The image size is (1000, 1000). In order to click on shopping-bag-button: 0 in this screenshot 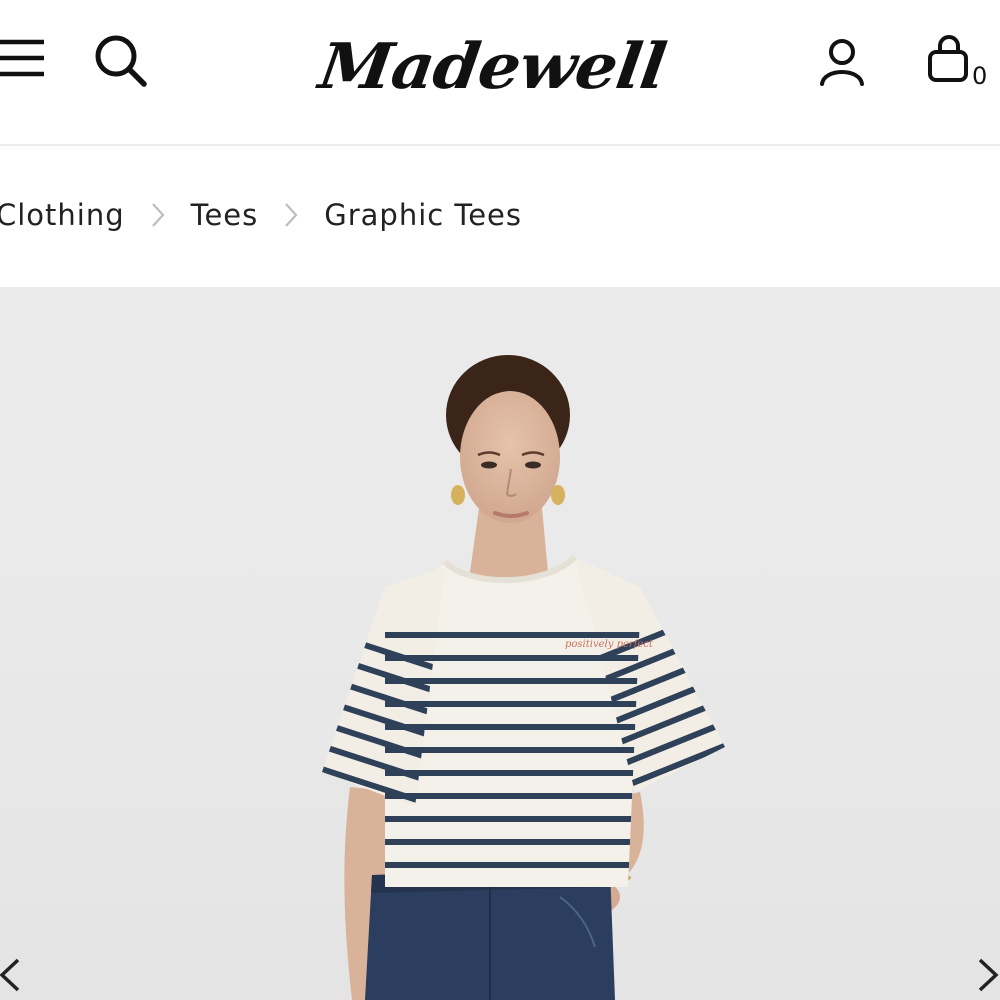, I will do `click(959, 64)`.